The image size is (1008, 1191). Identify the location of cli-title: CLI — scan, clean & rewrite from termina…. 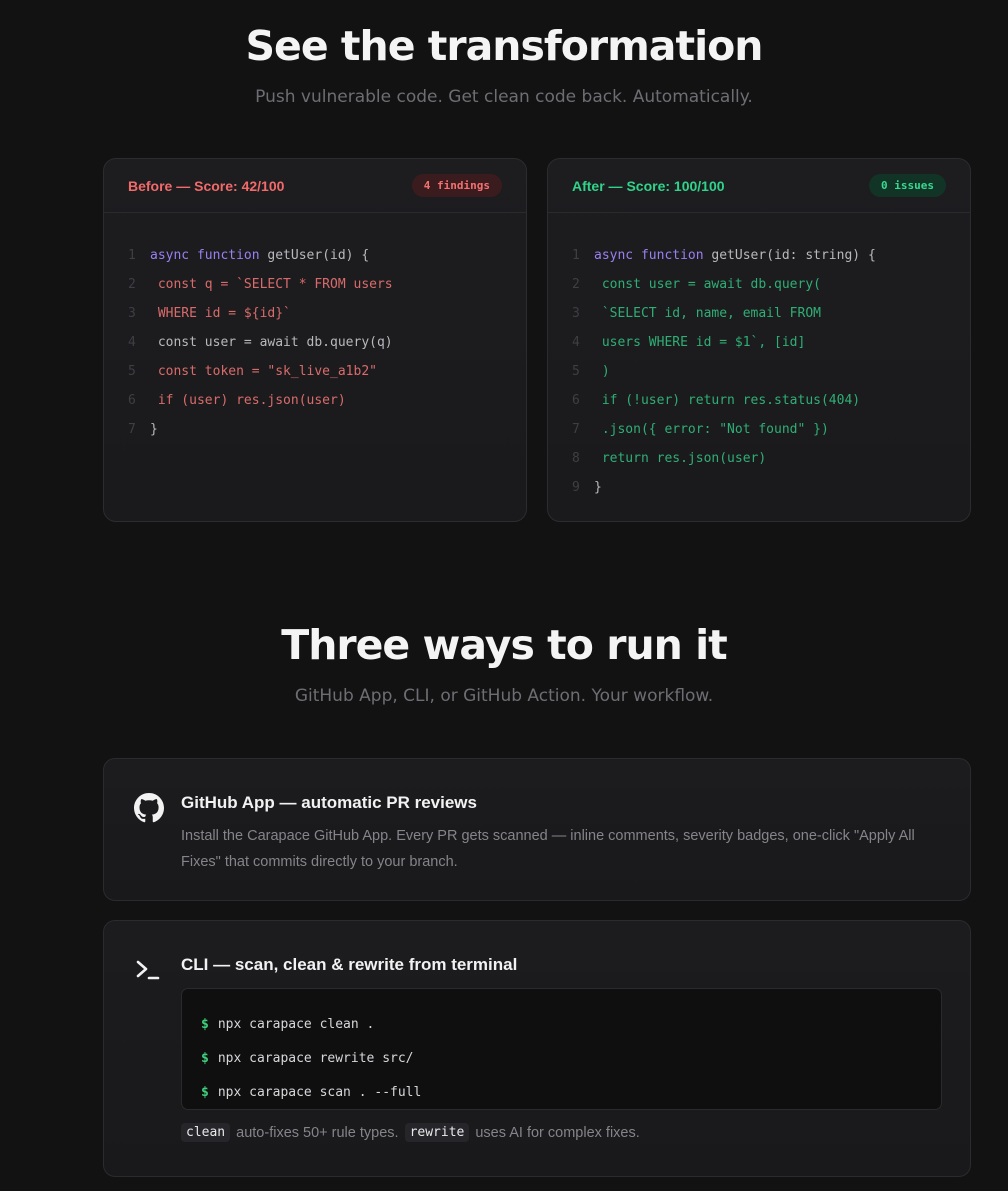
(349, 964).